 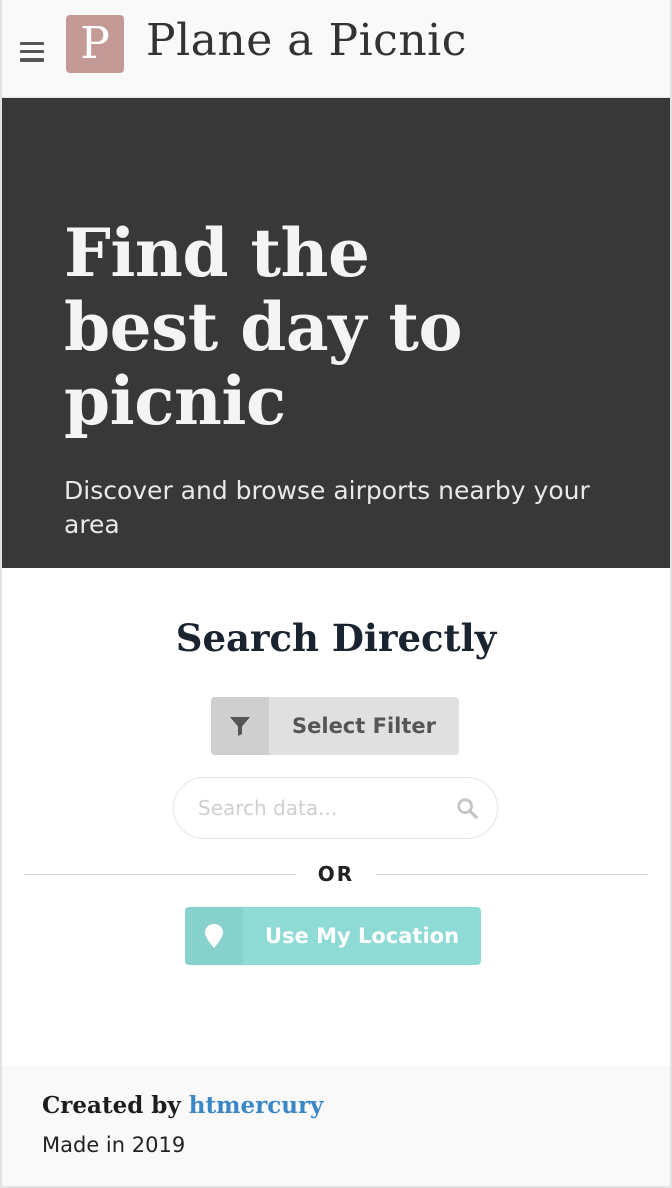 I want to click on hero-title: Find the best day to picnic, so click(x=263, y=327).